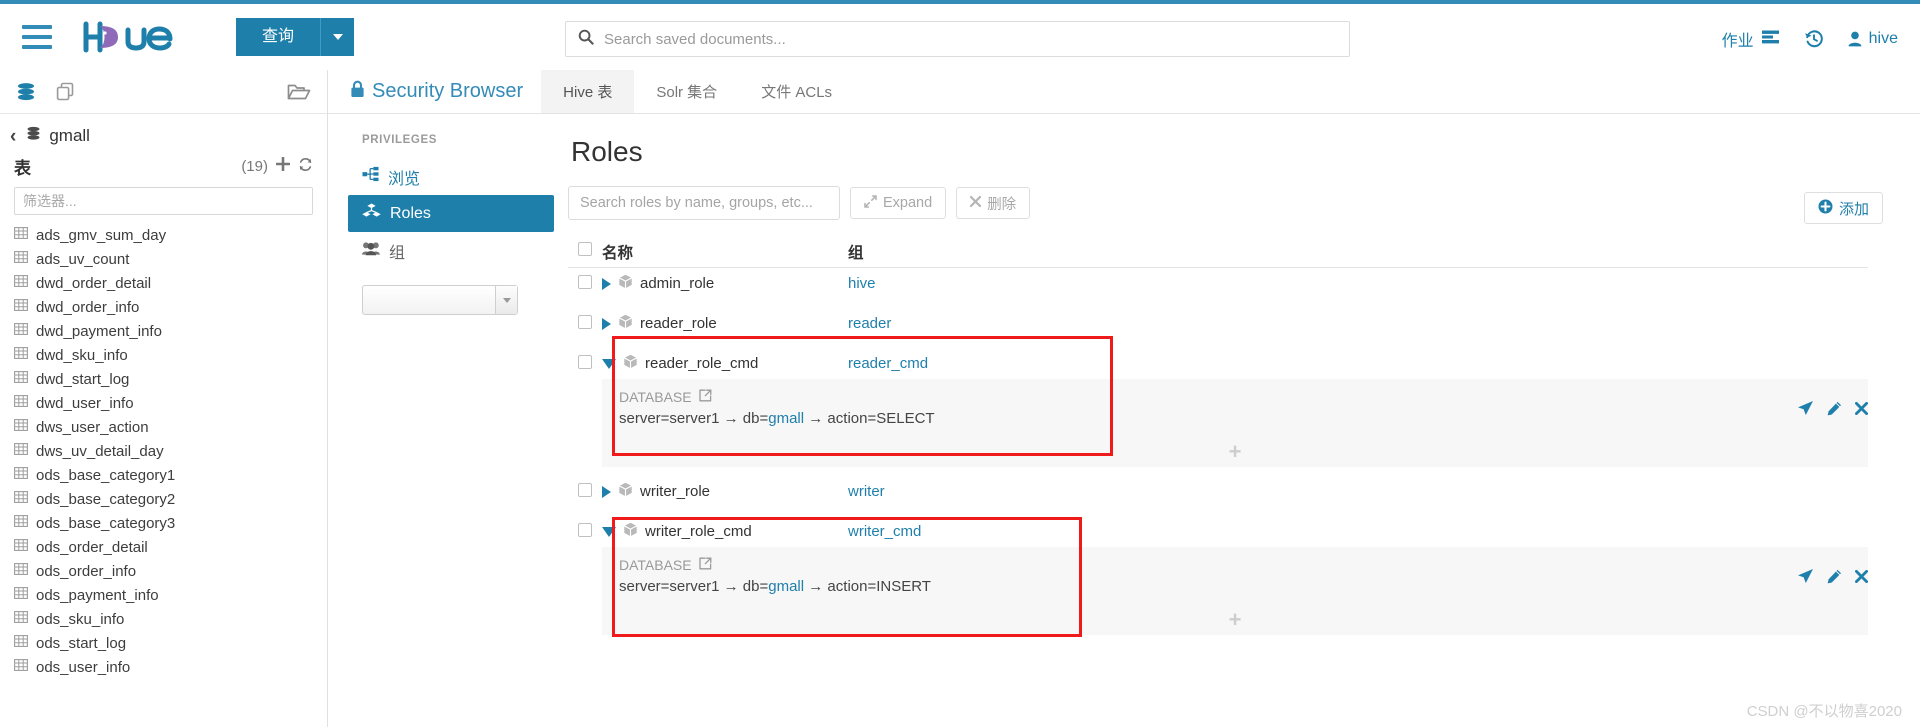 This screenshot has width=1920, height=727. What do you see at coordinates (588, 91) in the screenshot?
I see `tab-hive-tables: Hive 表` at bounding box center [588, 91].